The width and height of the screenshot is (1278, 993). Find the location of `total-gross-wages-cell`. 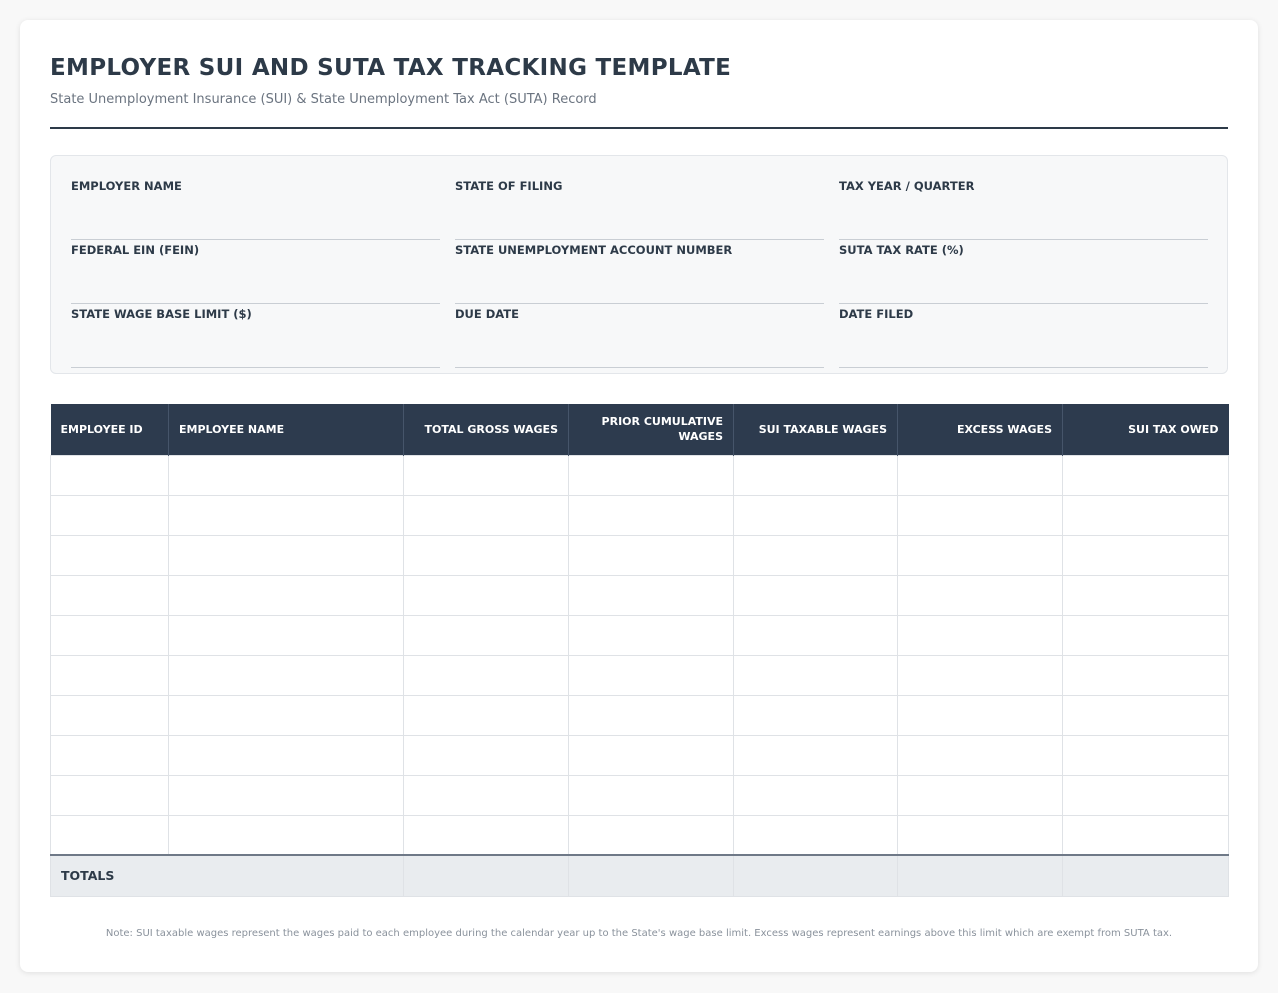

total-gross-wages-cell is located at coordinates (486, 875).